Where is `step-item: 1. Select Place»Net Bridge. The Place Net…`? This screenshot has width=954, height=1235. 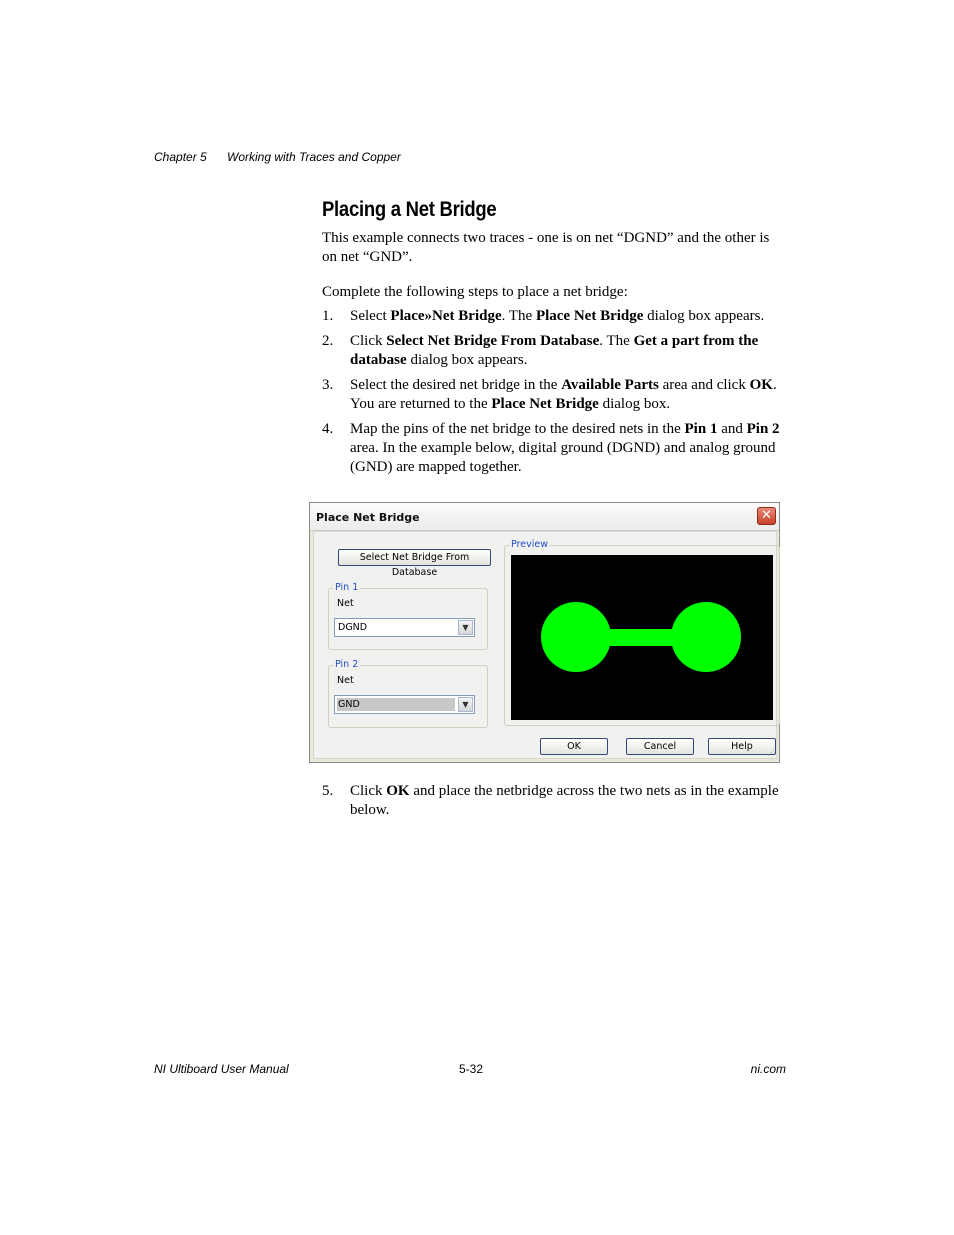 step-item: 1. Select Place»Net Bridge. The Place Net… is located at coordinates (553, 316).